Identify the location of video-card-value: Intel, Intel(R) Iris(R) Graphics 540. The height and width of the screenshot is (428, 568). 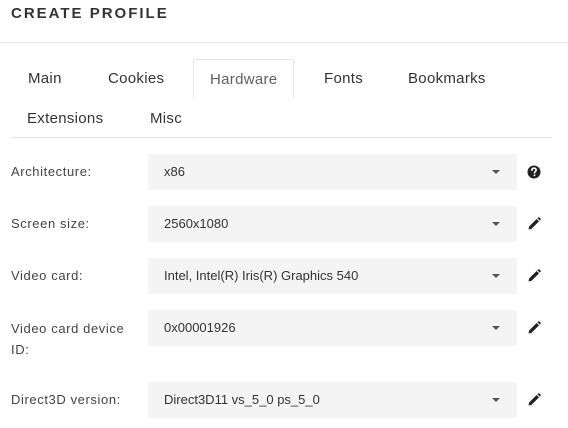
(261, 275).